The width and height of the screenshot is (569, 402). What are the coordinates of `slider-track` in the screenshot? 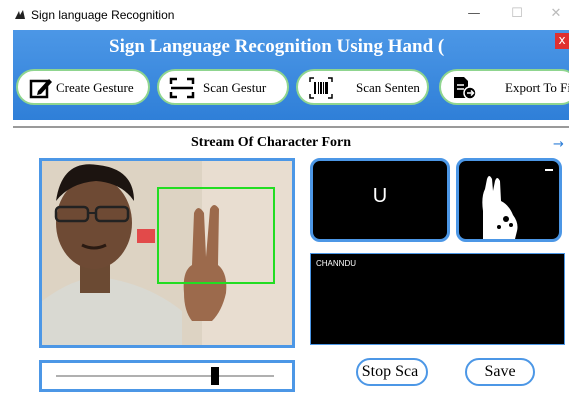 It's located at (165, 376).